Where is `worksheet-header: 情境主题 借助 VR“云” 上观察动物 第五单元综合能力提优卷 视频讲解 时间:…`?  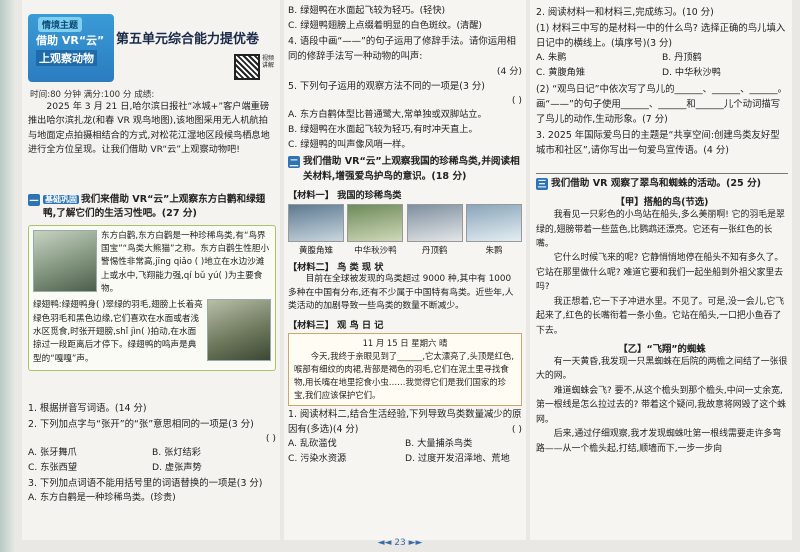 worksheet-header: 情境主题 借助 VR“云” 上观察动物 第五单元综合能力提优卷 视频讲解 时间:… is located at coordinates (151, 57).